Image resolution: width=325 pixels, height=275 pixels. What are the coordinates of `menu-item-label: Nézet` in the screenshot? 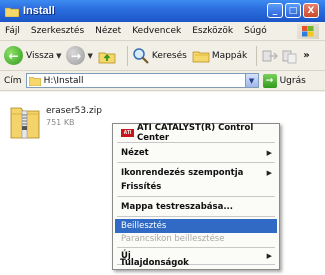 It's located at (135, 153).